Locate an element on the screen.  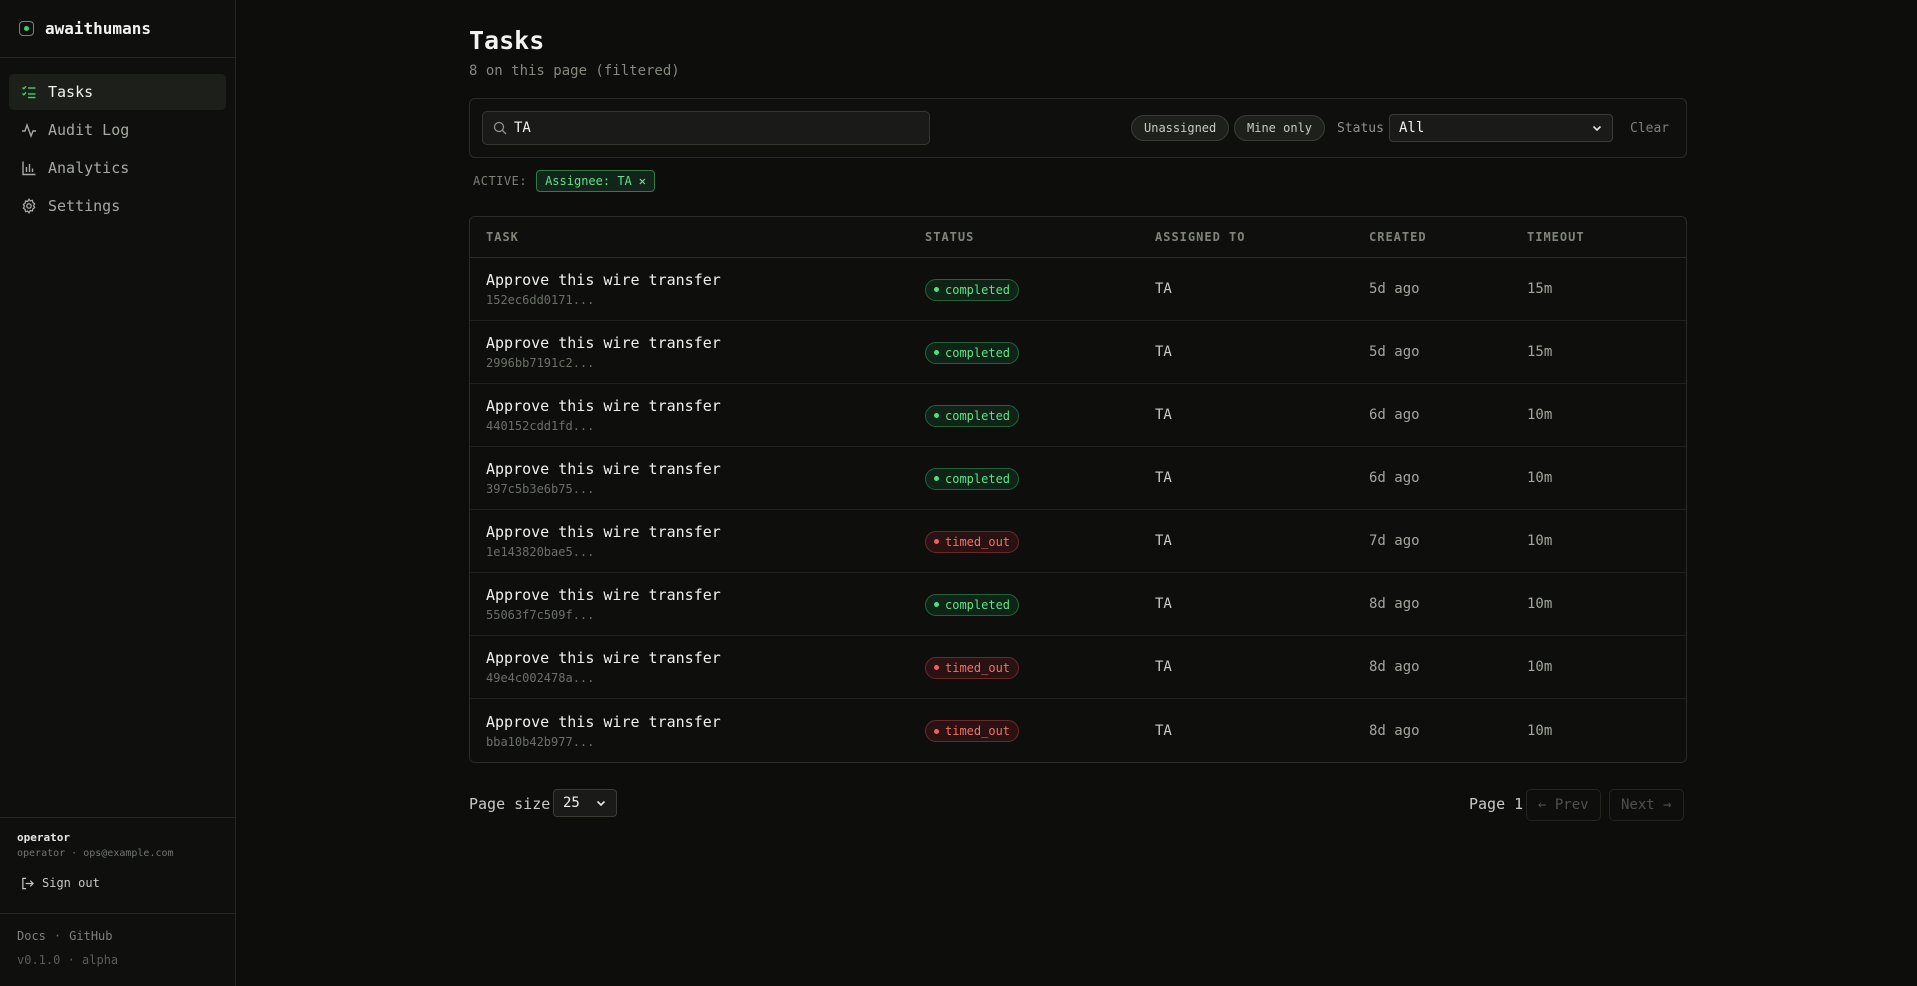
sidebar-item-audit-log: Audit Log is located at coordinates (117, 130).